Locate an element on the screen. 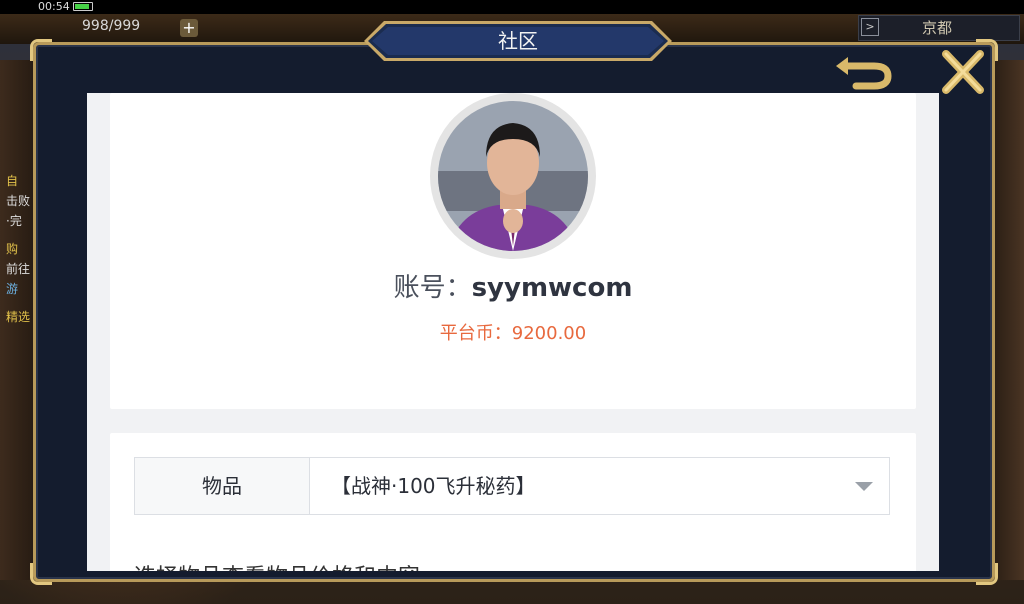 This screenshot has height=604, width=1024. avatar is located at coordinates (513, 176).